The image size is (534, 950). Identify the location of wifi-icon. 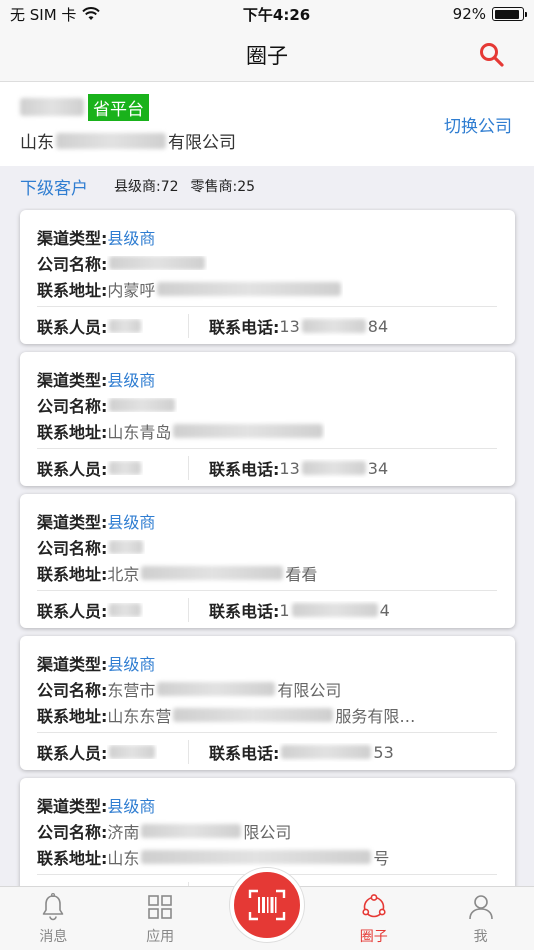
(91, 13).